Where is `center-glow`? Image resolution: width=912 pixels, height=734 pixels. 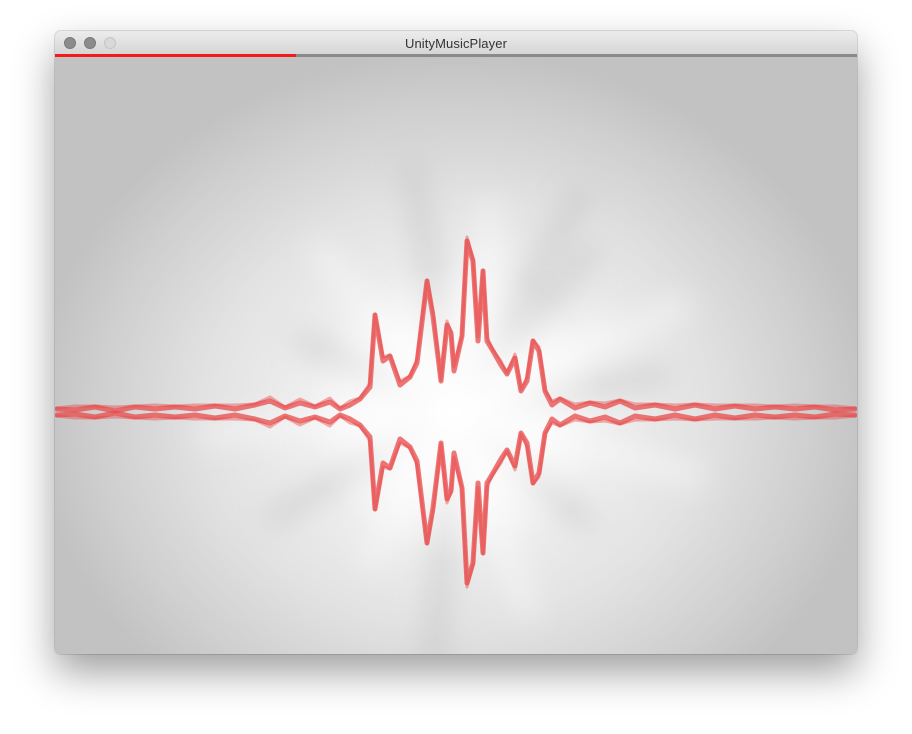
center-glow is located at coordinates (455, 412).